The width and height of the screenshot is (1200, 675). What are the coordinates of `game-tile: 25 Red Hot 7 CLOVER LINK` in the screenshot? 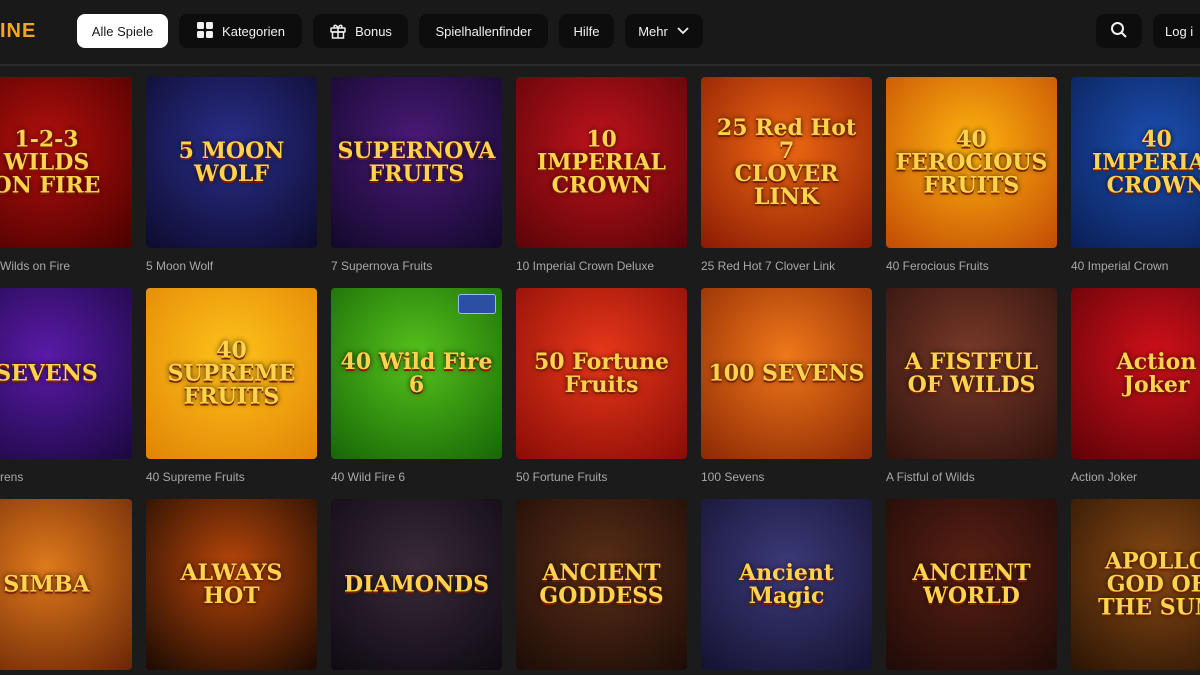 It's located at (786, 162).